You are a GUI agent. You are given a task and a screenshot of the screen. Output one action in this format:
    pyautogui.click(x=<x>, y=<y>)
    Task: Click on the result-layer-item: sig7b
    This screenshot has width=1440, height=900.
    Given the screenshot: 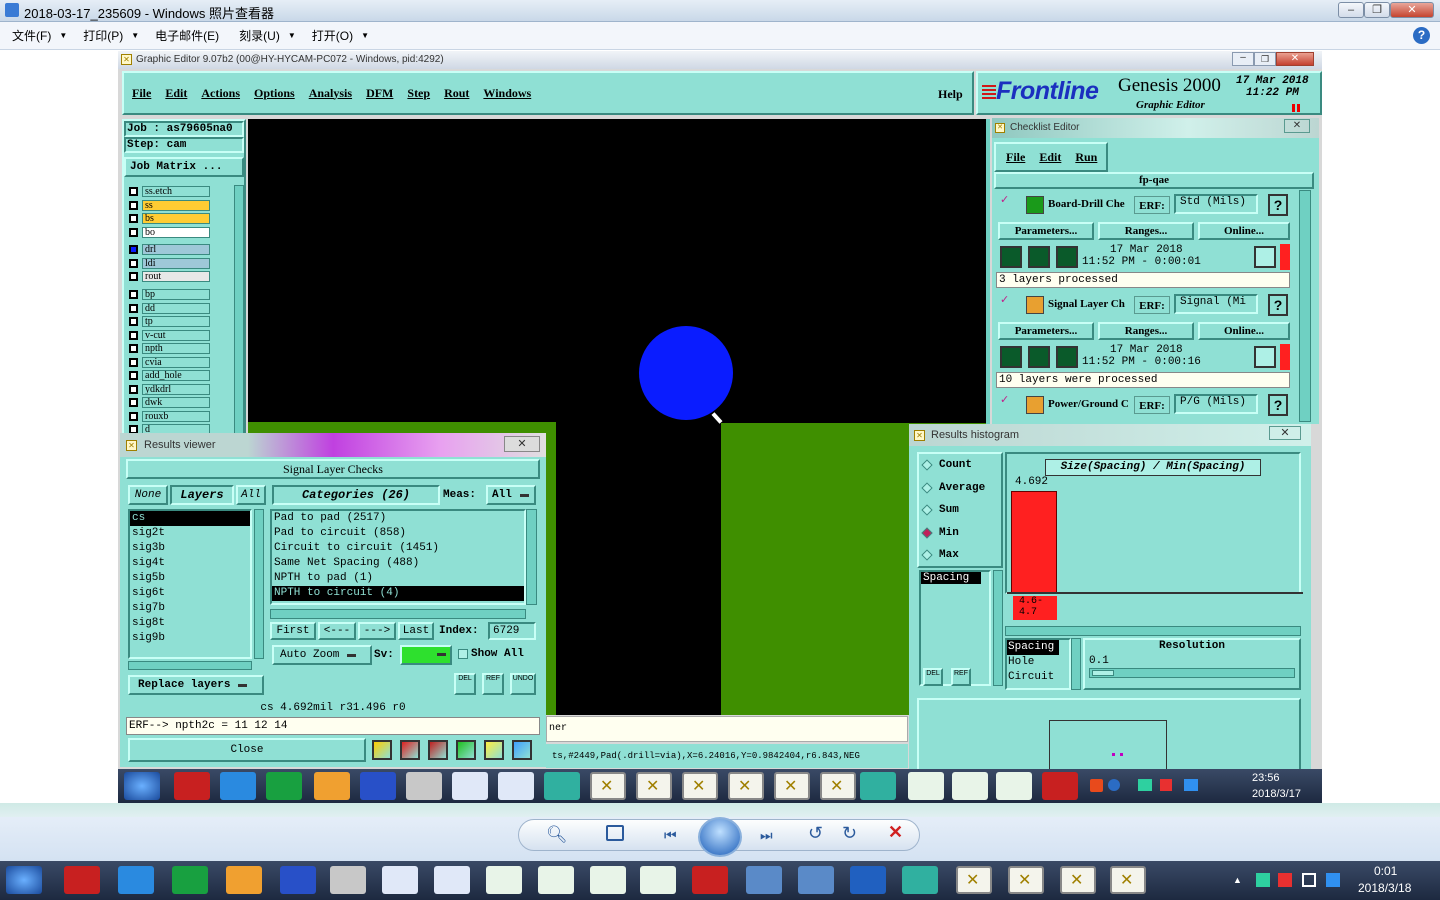 What is the action you would take?
    pyautogui.click(x=190, y=608)
    